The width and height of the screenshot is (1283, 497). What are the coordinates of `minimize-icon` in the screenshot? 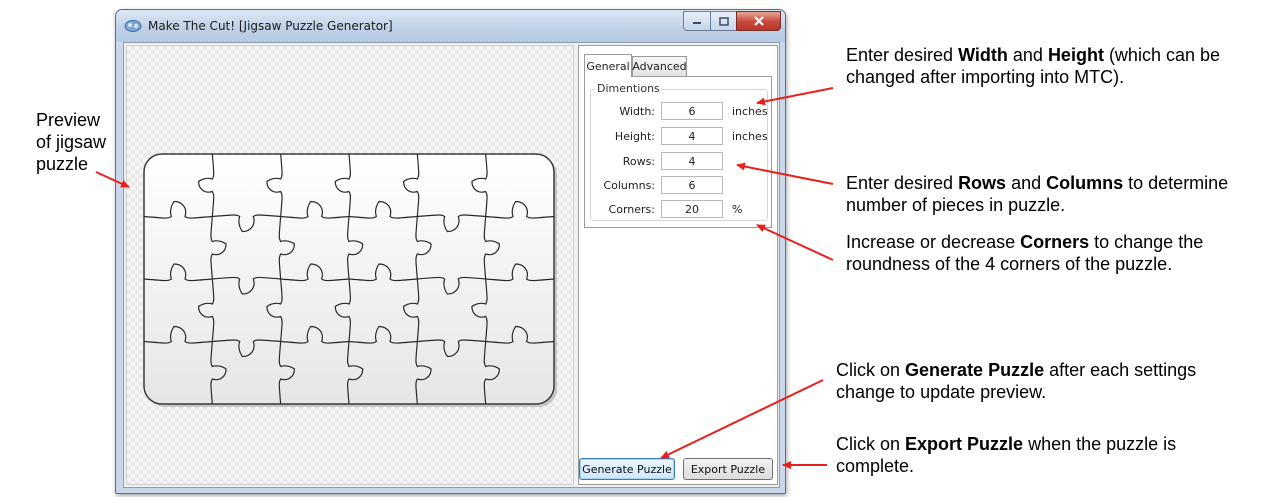 It's located at (697, 23).